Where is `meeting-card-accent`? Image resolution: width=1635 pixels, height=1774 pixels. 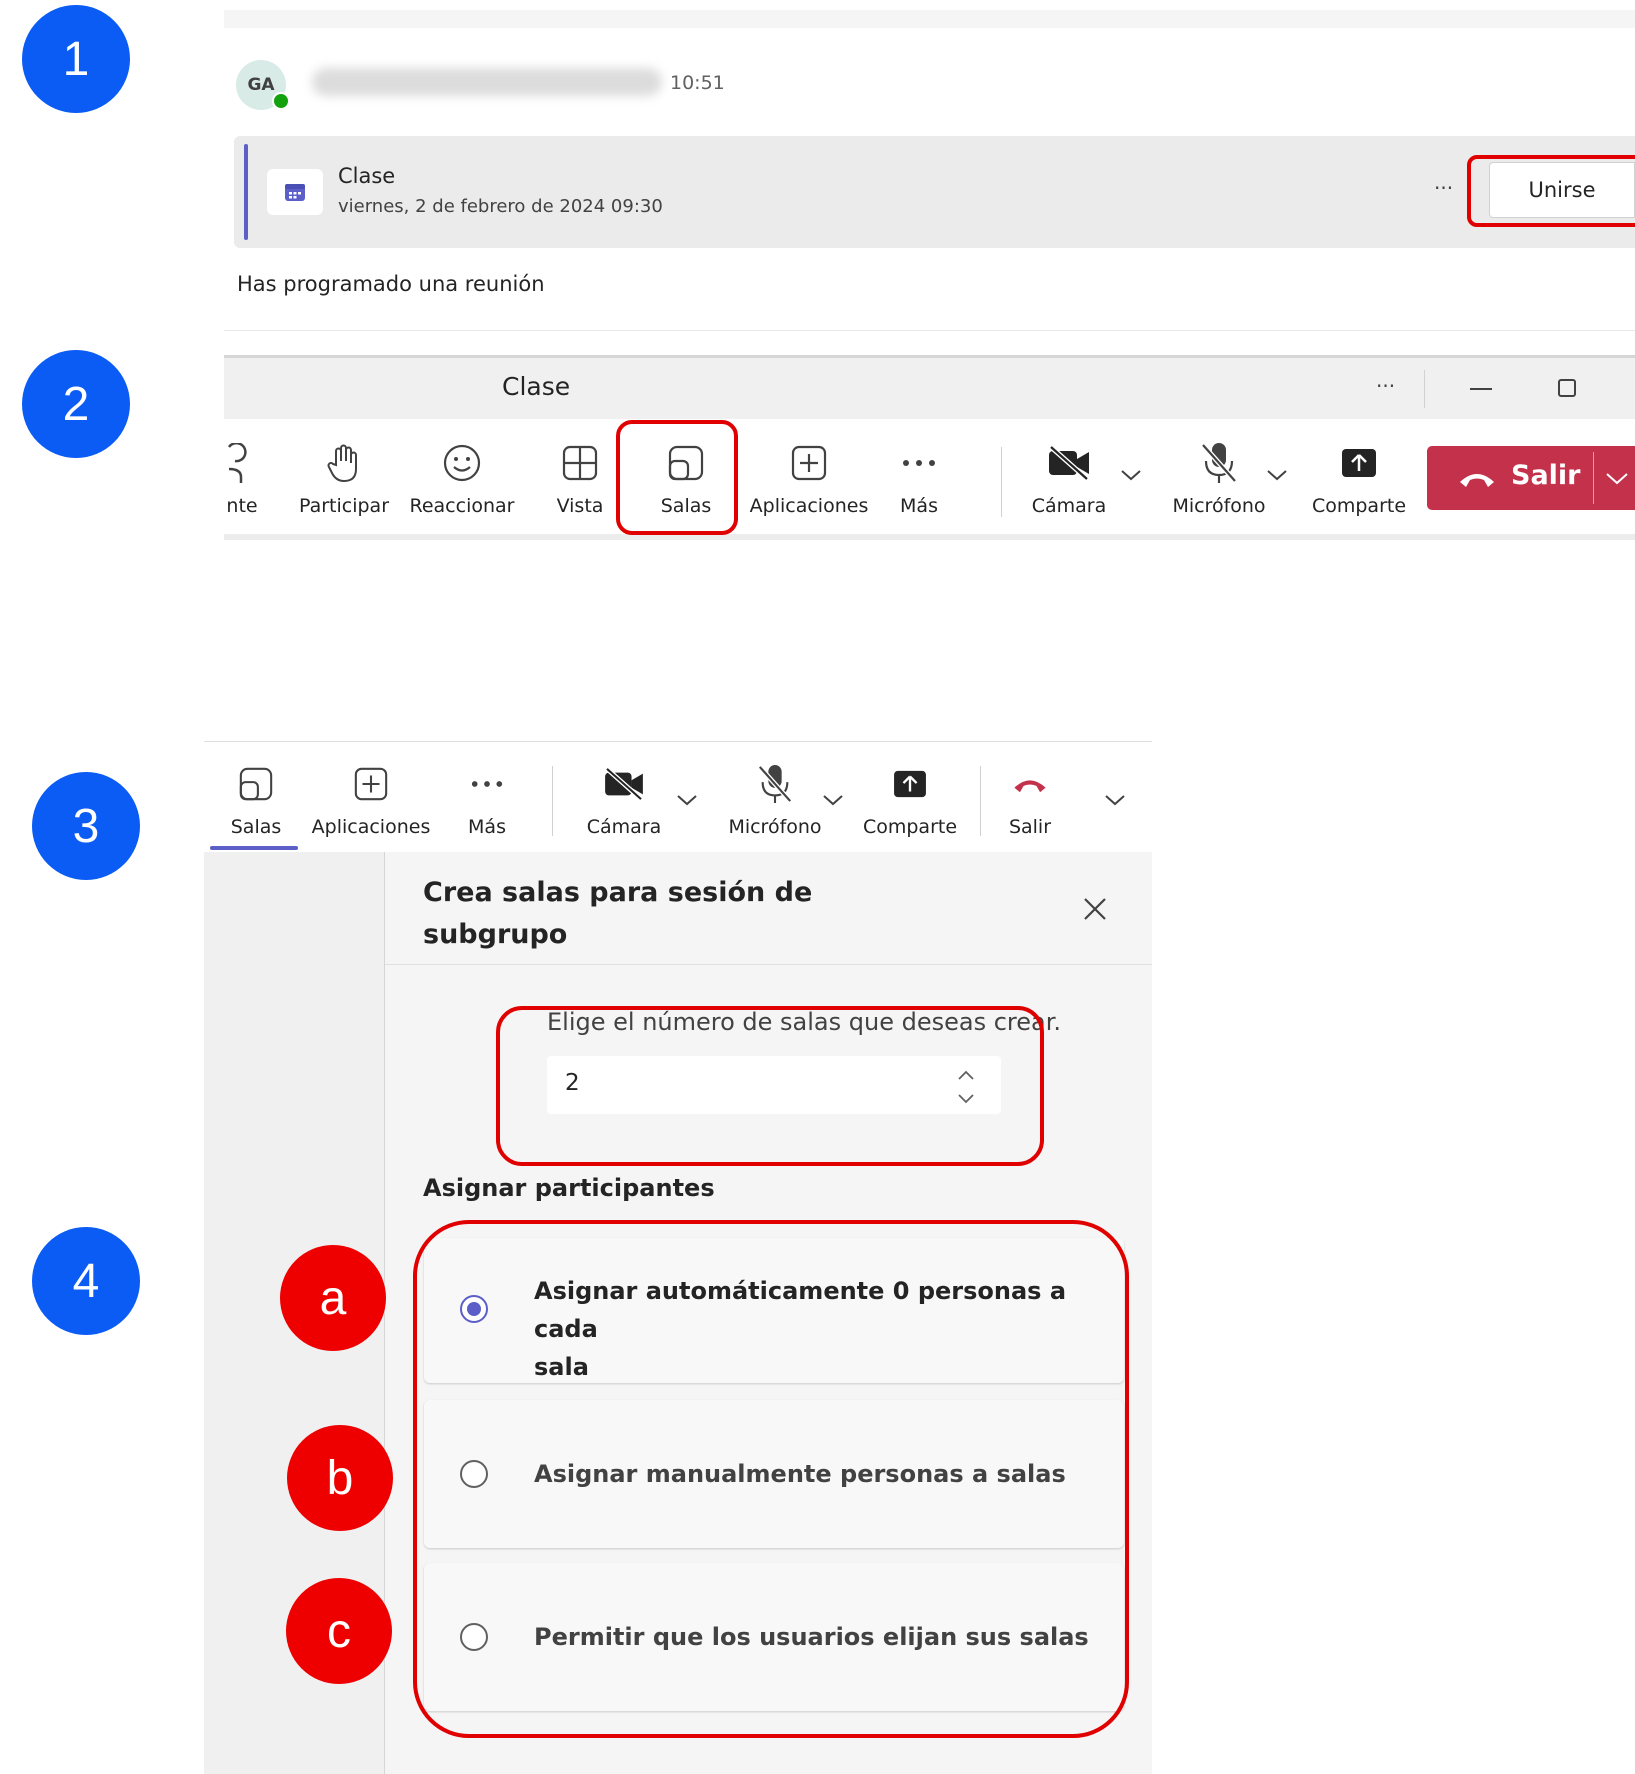 meeting-card-accent is located at coordinates (246, 192).